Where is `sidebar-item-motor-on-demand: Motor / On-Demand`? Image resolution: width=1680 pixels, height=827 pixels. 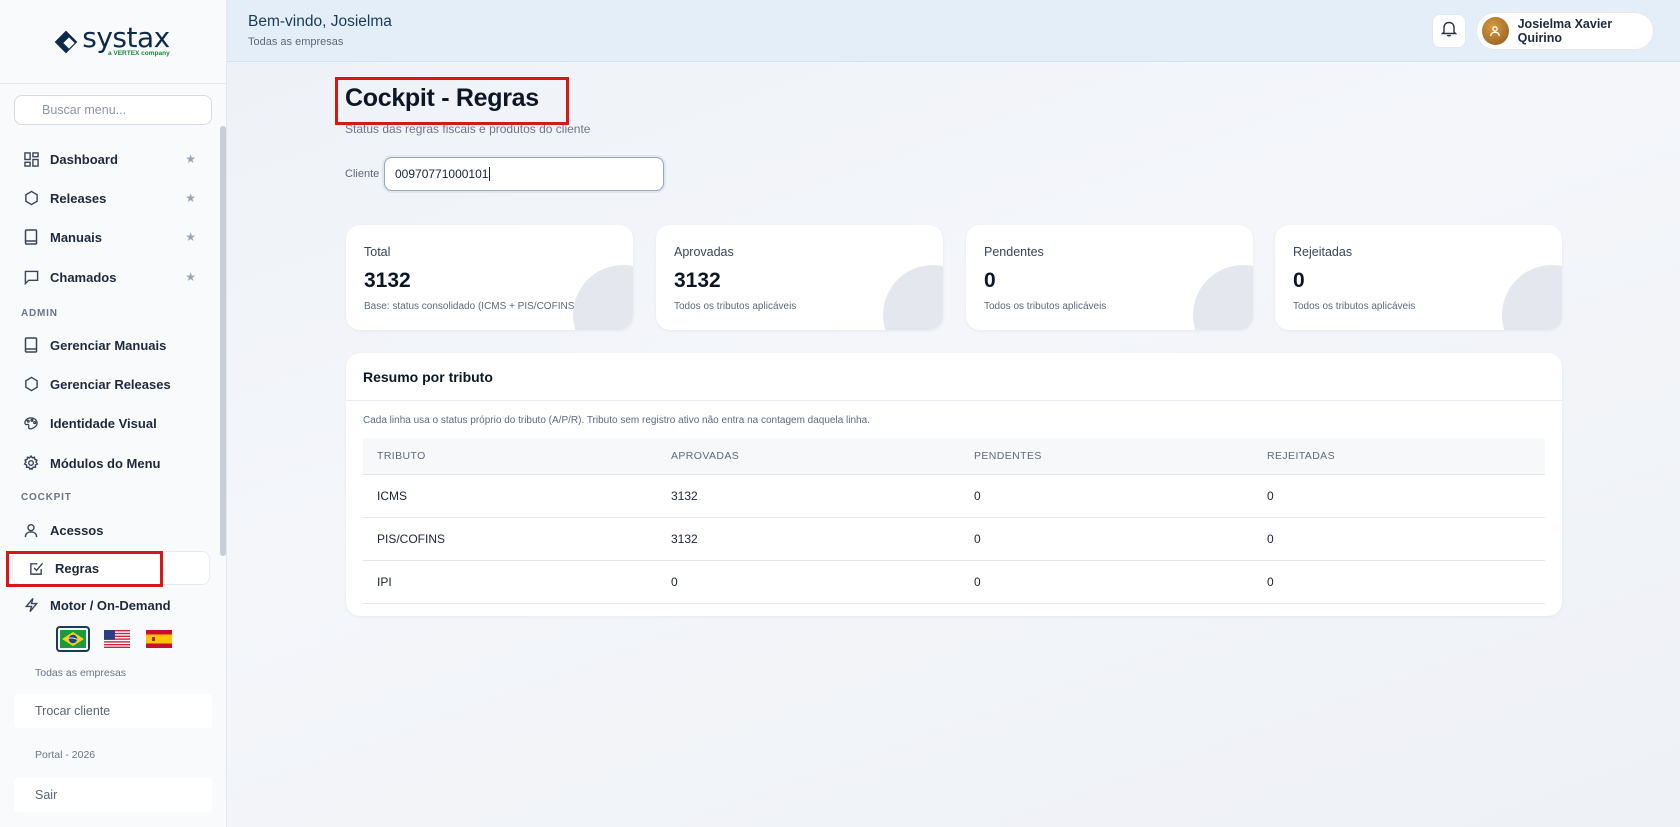 sidebar-item-motor-on-demand: Motor / On-Demand is located at coordinates (110, 605).